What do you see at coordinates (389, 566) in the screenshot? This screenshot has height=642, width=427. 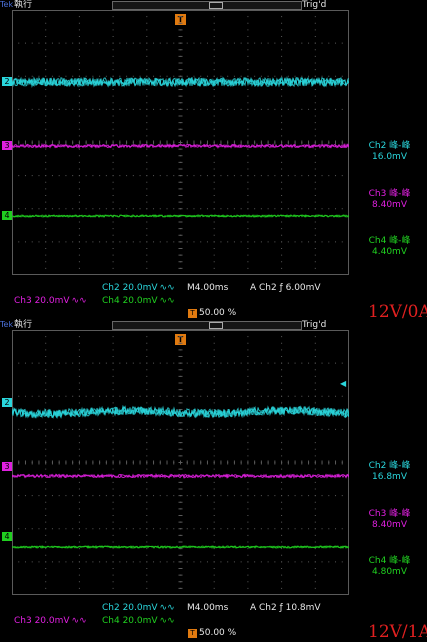 I see `measurement-ch4: Ch4 峰-峰 4.80mV` at bounding box center [389, 566].